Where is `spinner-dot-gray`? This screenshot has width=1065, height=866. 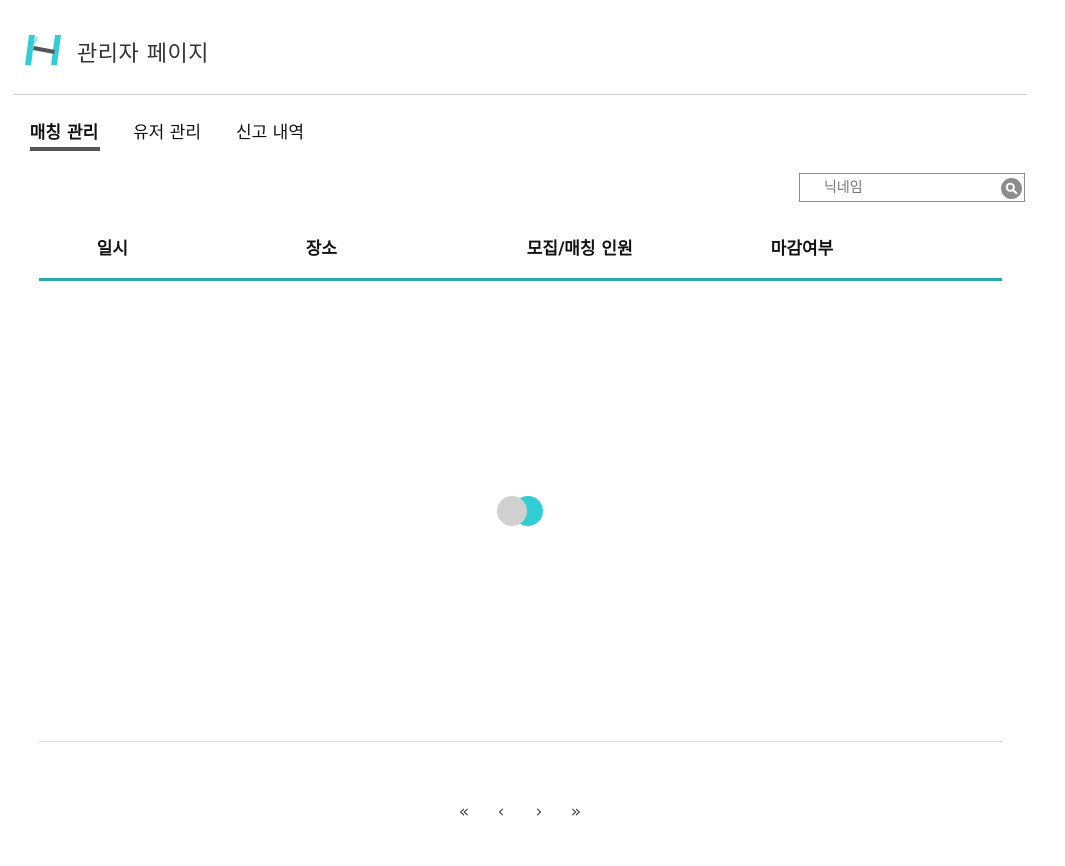
spinner-dot-gray is located at coordinates (512, 511).